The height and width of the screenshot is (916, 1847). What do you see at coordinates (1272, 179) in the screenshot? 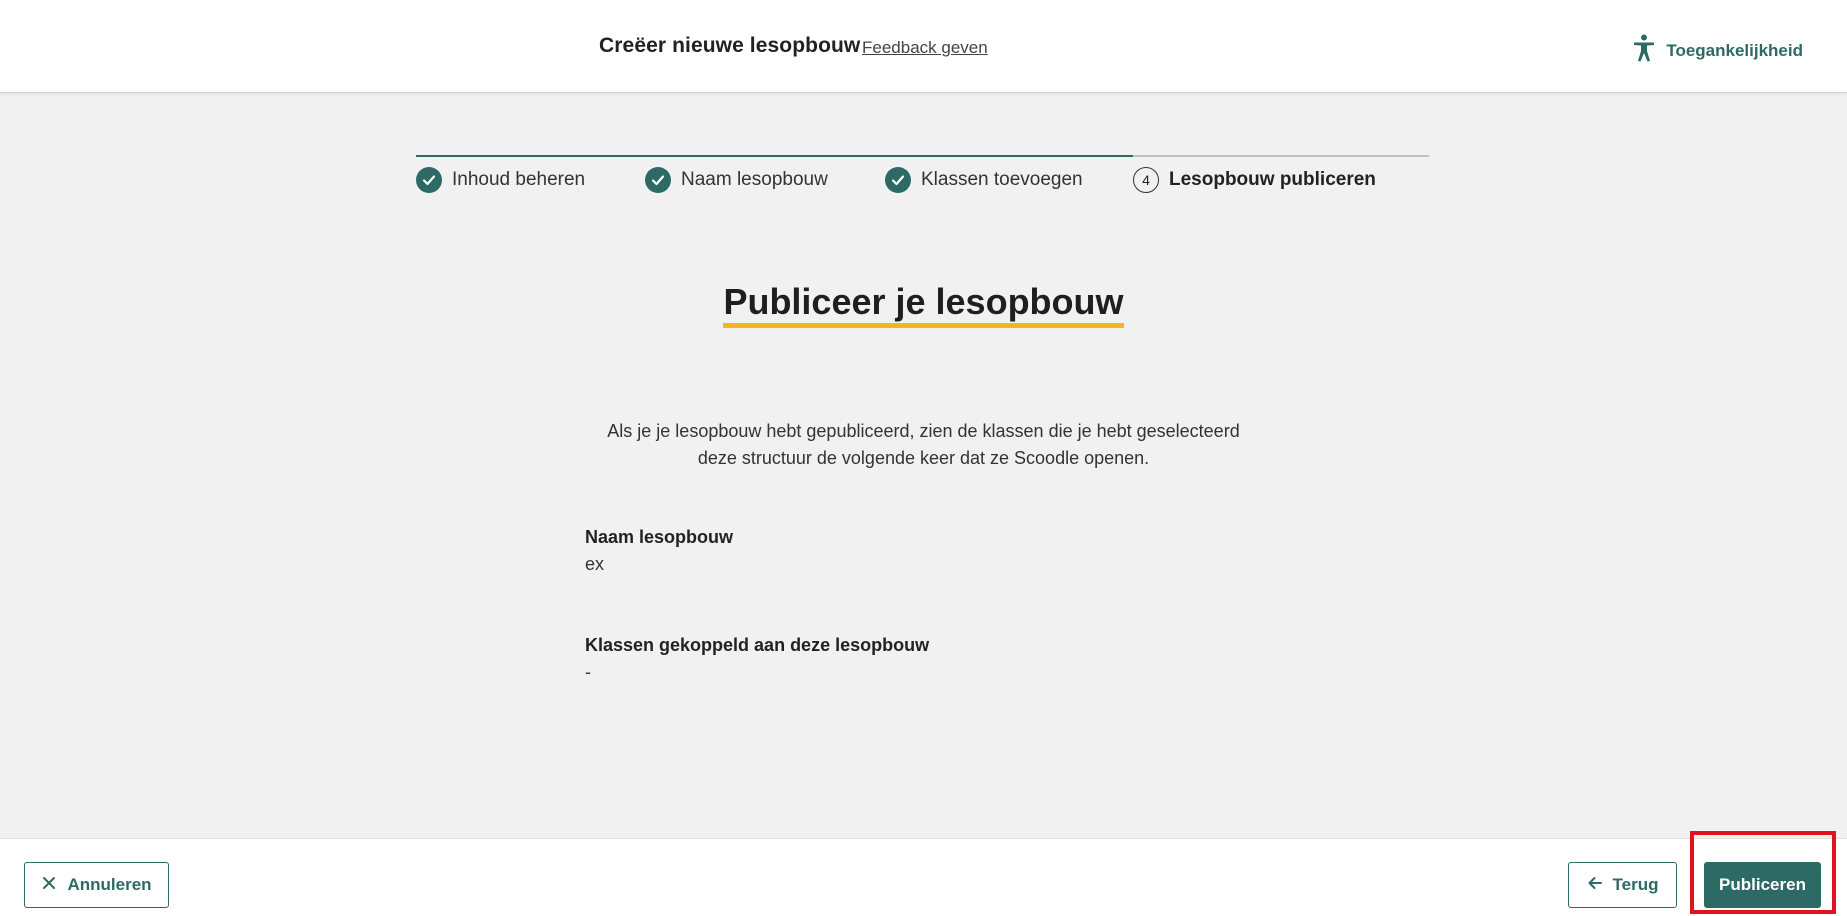
I see `step-label: Lesopbouw publiceren` at bounding box center [1272, 179].